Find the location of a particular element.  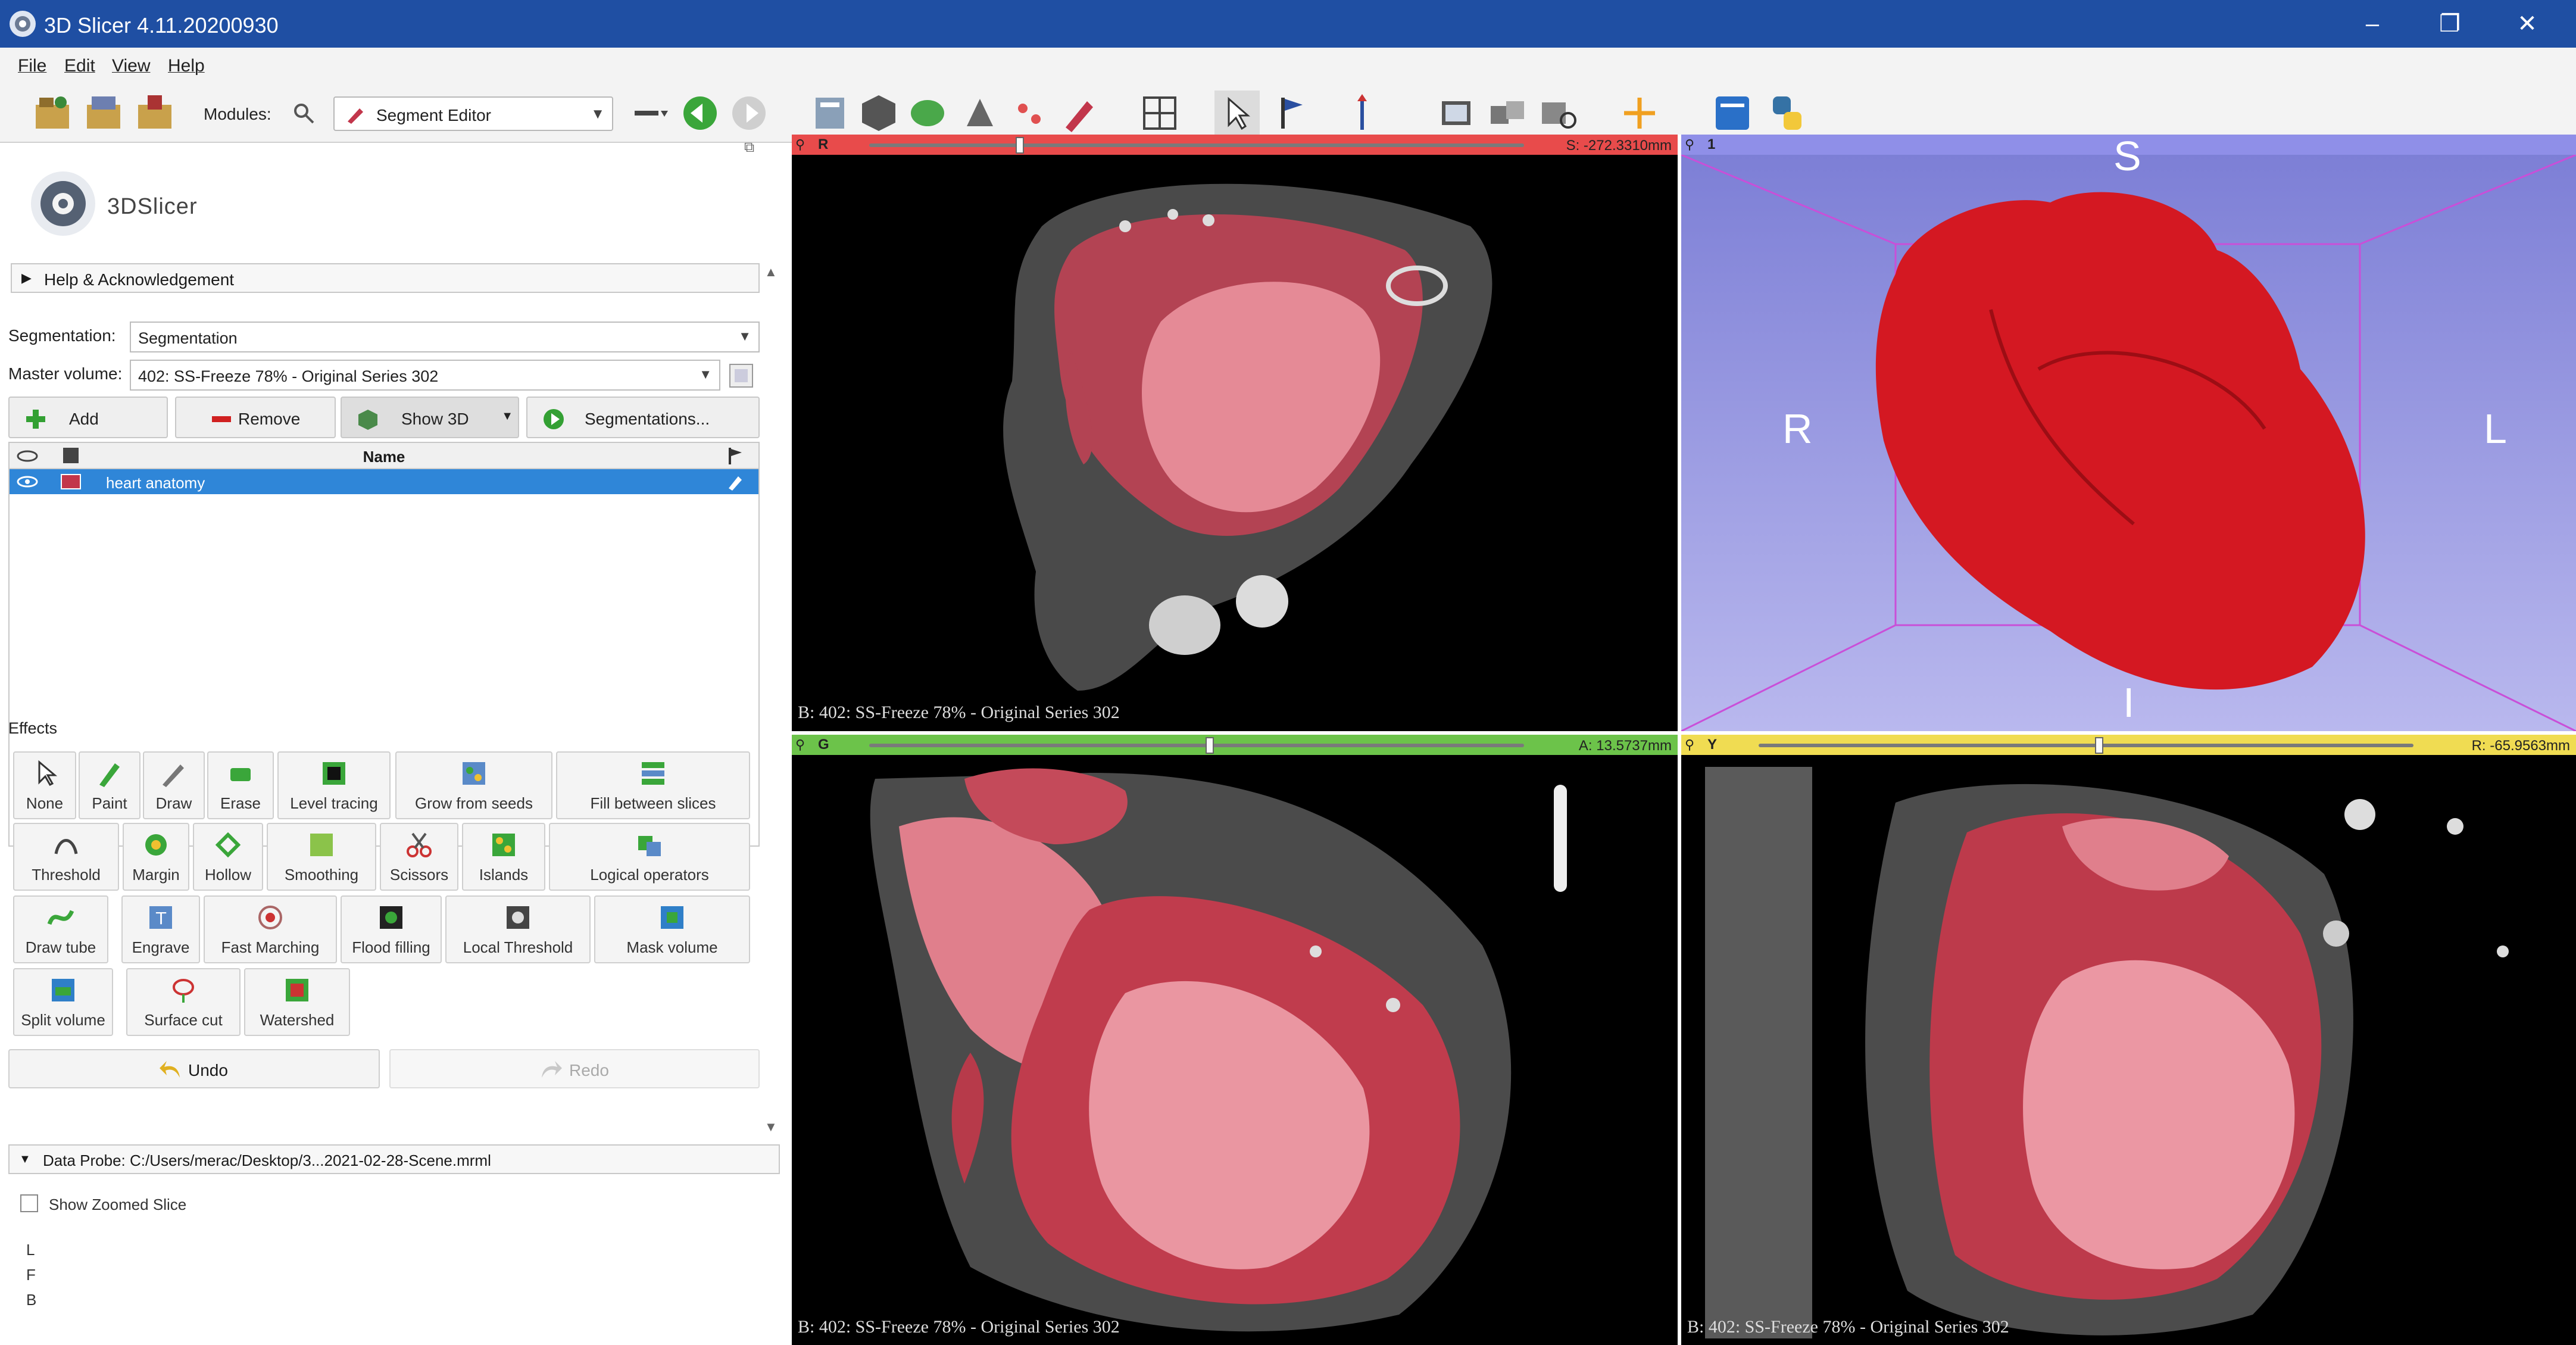

redo-button: Redo is located at coordinates (574, 1068).